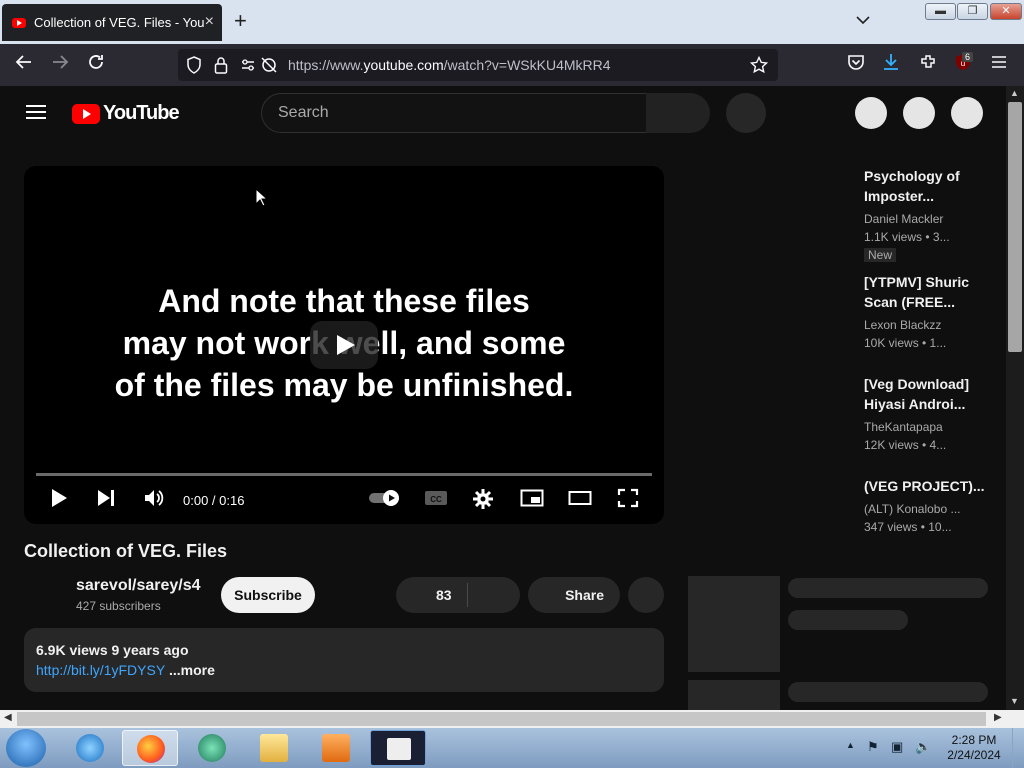 Image resolution: width=1024 pixels, height=768 pixels. Describe the element at coordinates (871, 113) in the screenshot. I see `create-button` at that location.